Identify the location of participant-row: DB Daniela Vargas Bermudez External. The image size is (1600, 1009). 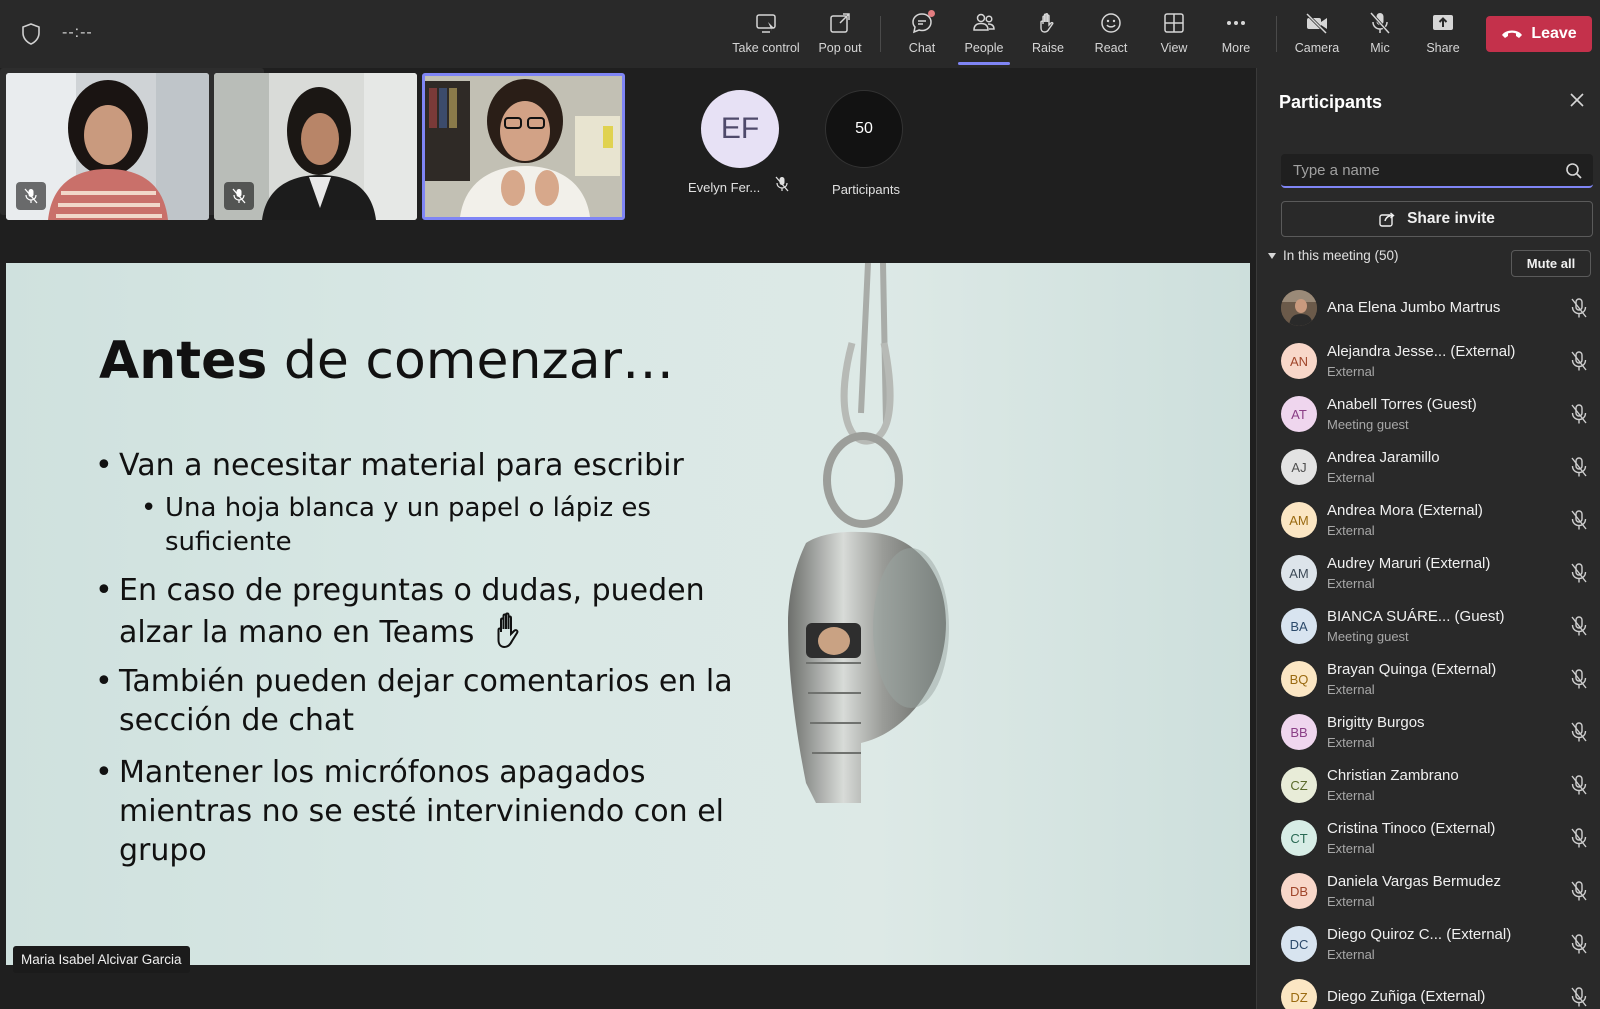
(1428, 891).